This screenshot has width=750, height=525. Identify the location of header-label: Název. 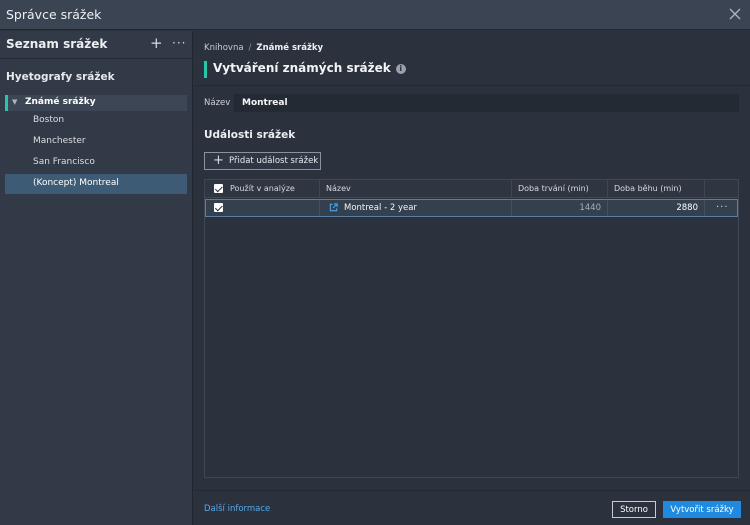
(338, 188).